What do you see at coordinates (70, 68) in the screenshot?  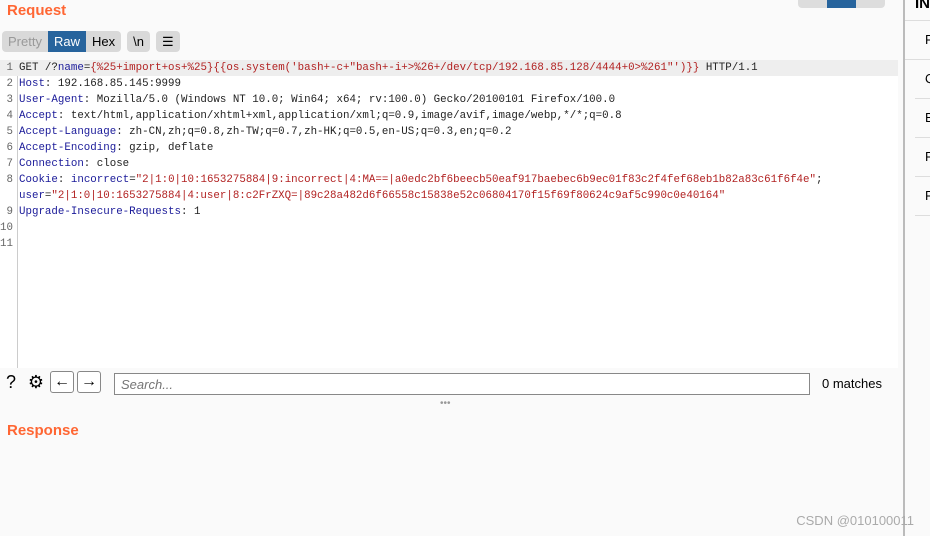 I see `code-token: name` at bounding box center [70, 68].